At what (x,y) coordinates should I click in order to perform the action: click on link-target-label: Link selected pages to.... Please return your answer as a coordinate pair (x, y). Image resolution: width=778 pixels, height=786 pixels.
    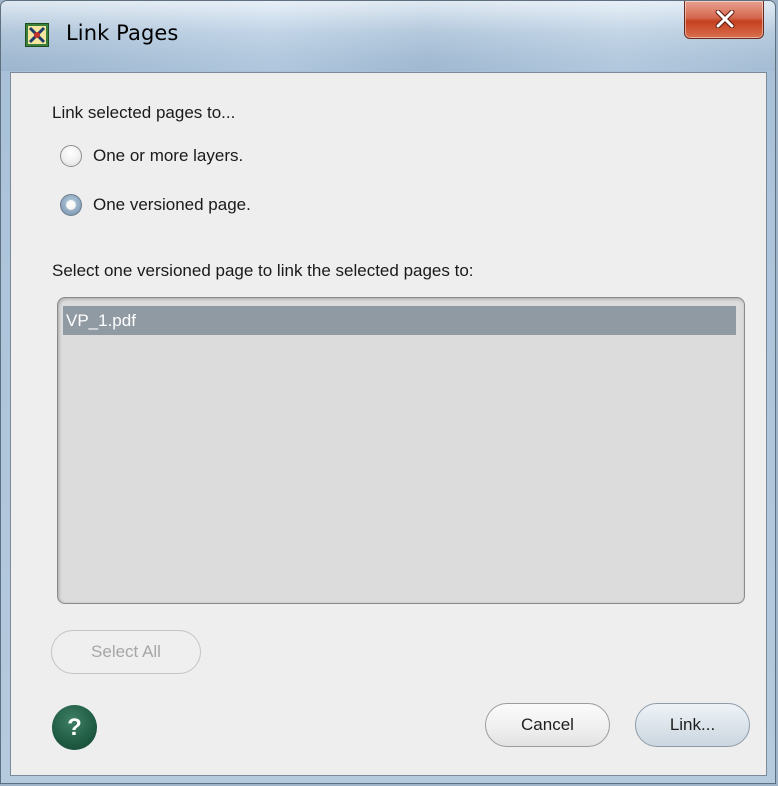
    Looking at the image, I should click on (144, 112).